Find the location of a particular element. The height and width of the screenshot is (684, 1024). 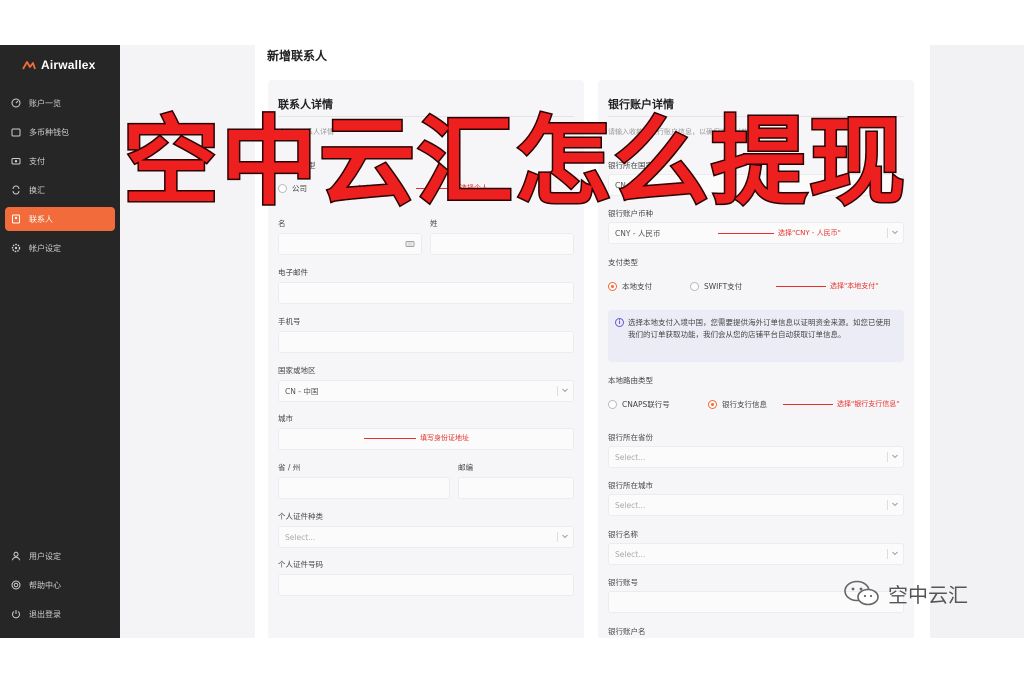

wechat-icon is located at coordinates (861, 593).